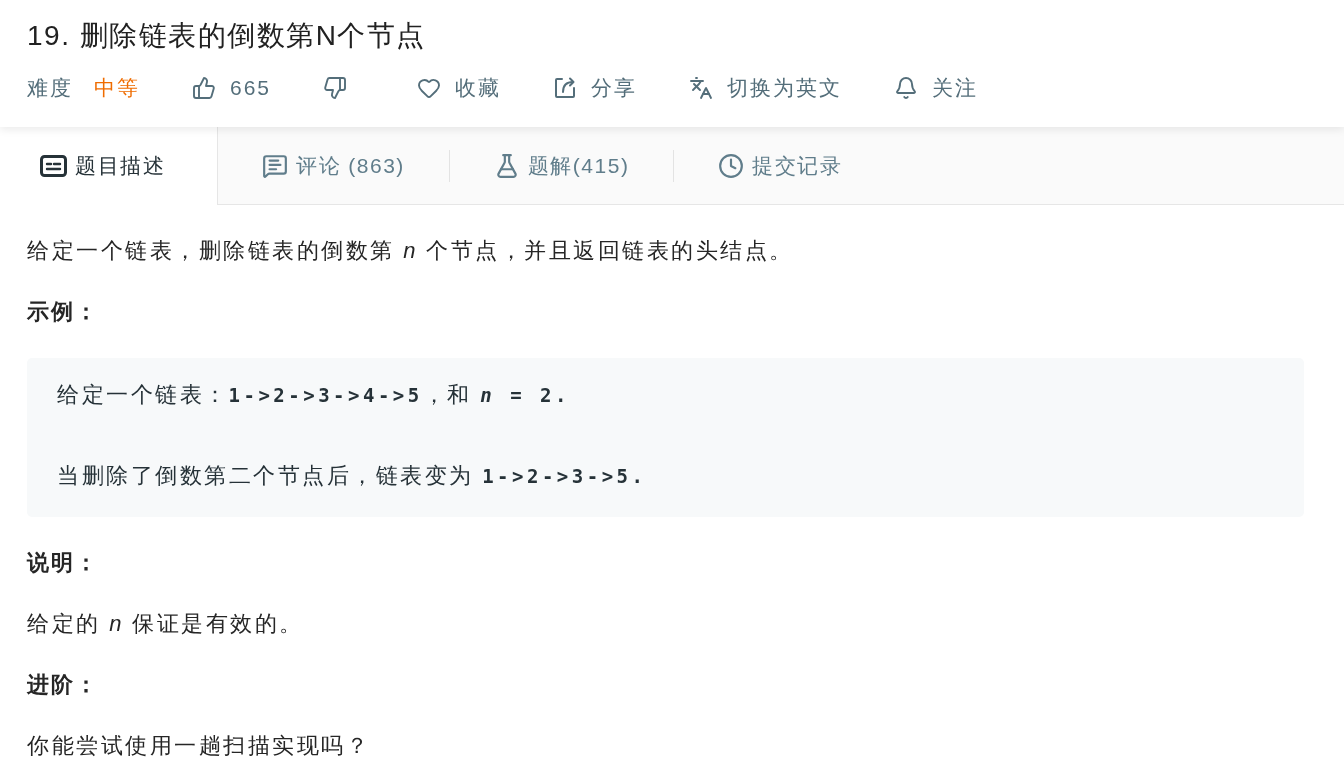 Image resolution: width=1344 pixels, height=782 pixels. What do you see at coordinates (459, 88) in the screenshot?
I see `favorite-button: 收藏` at bounding box center [459, 88].